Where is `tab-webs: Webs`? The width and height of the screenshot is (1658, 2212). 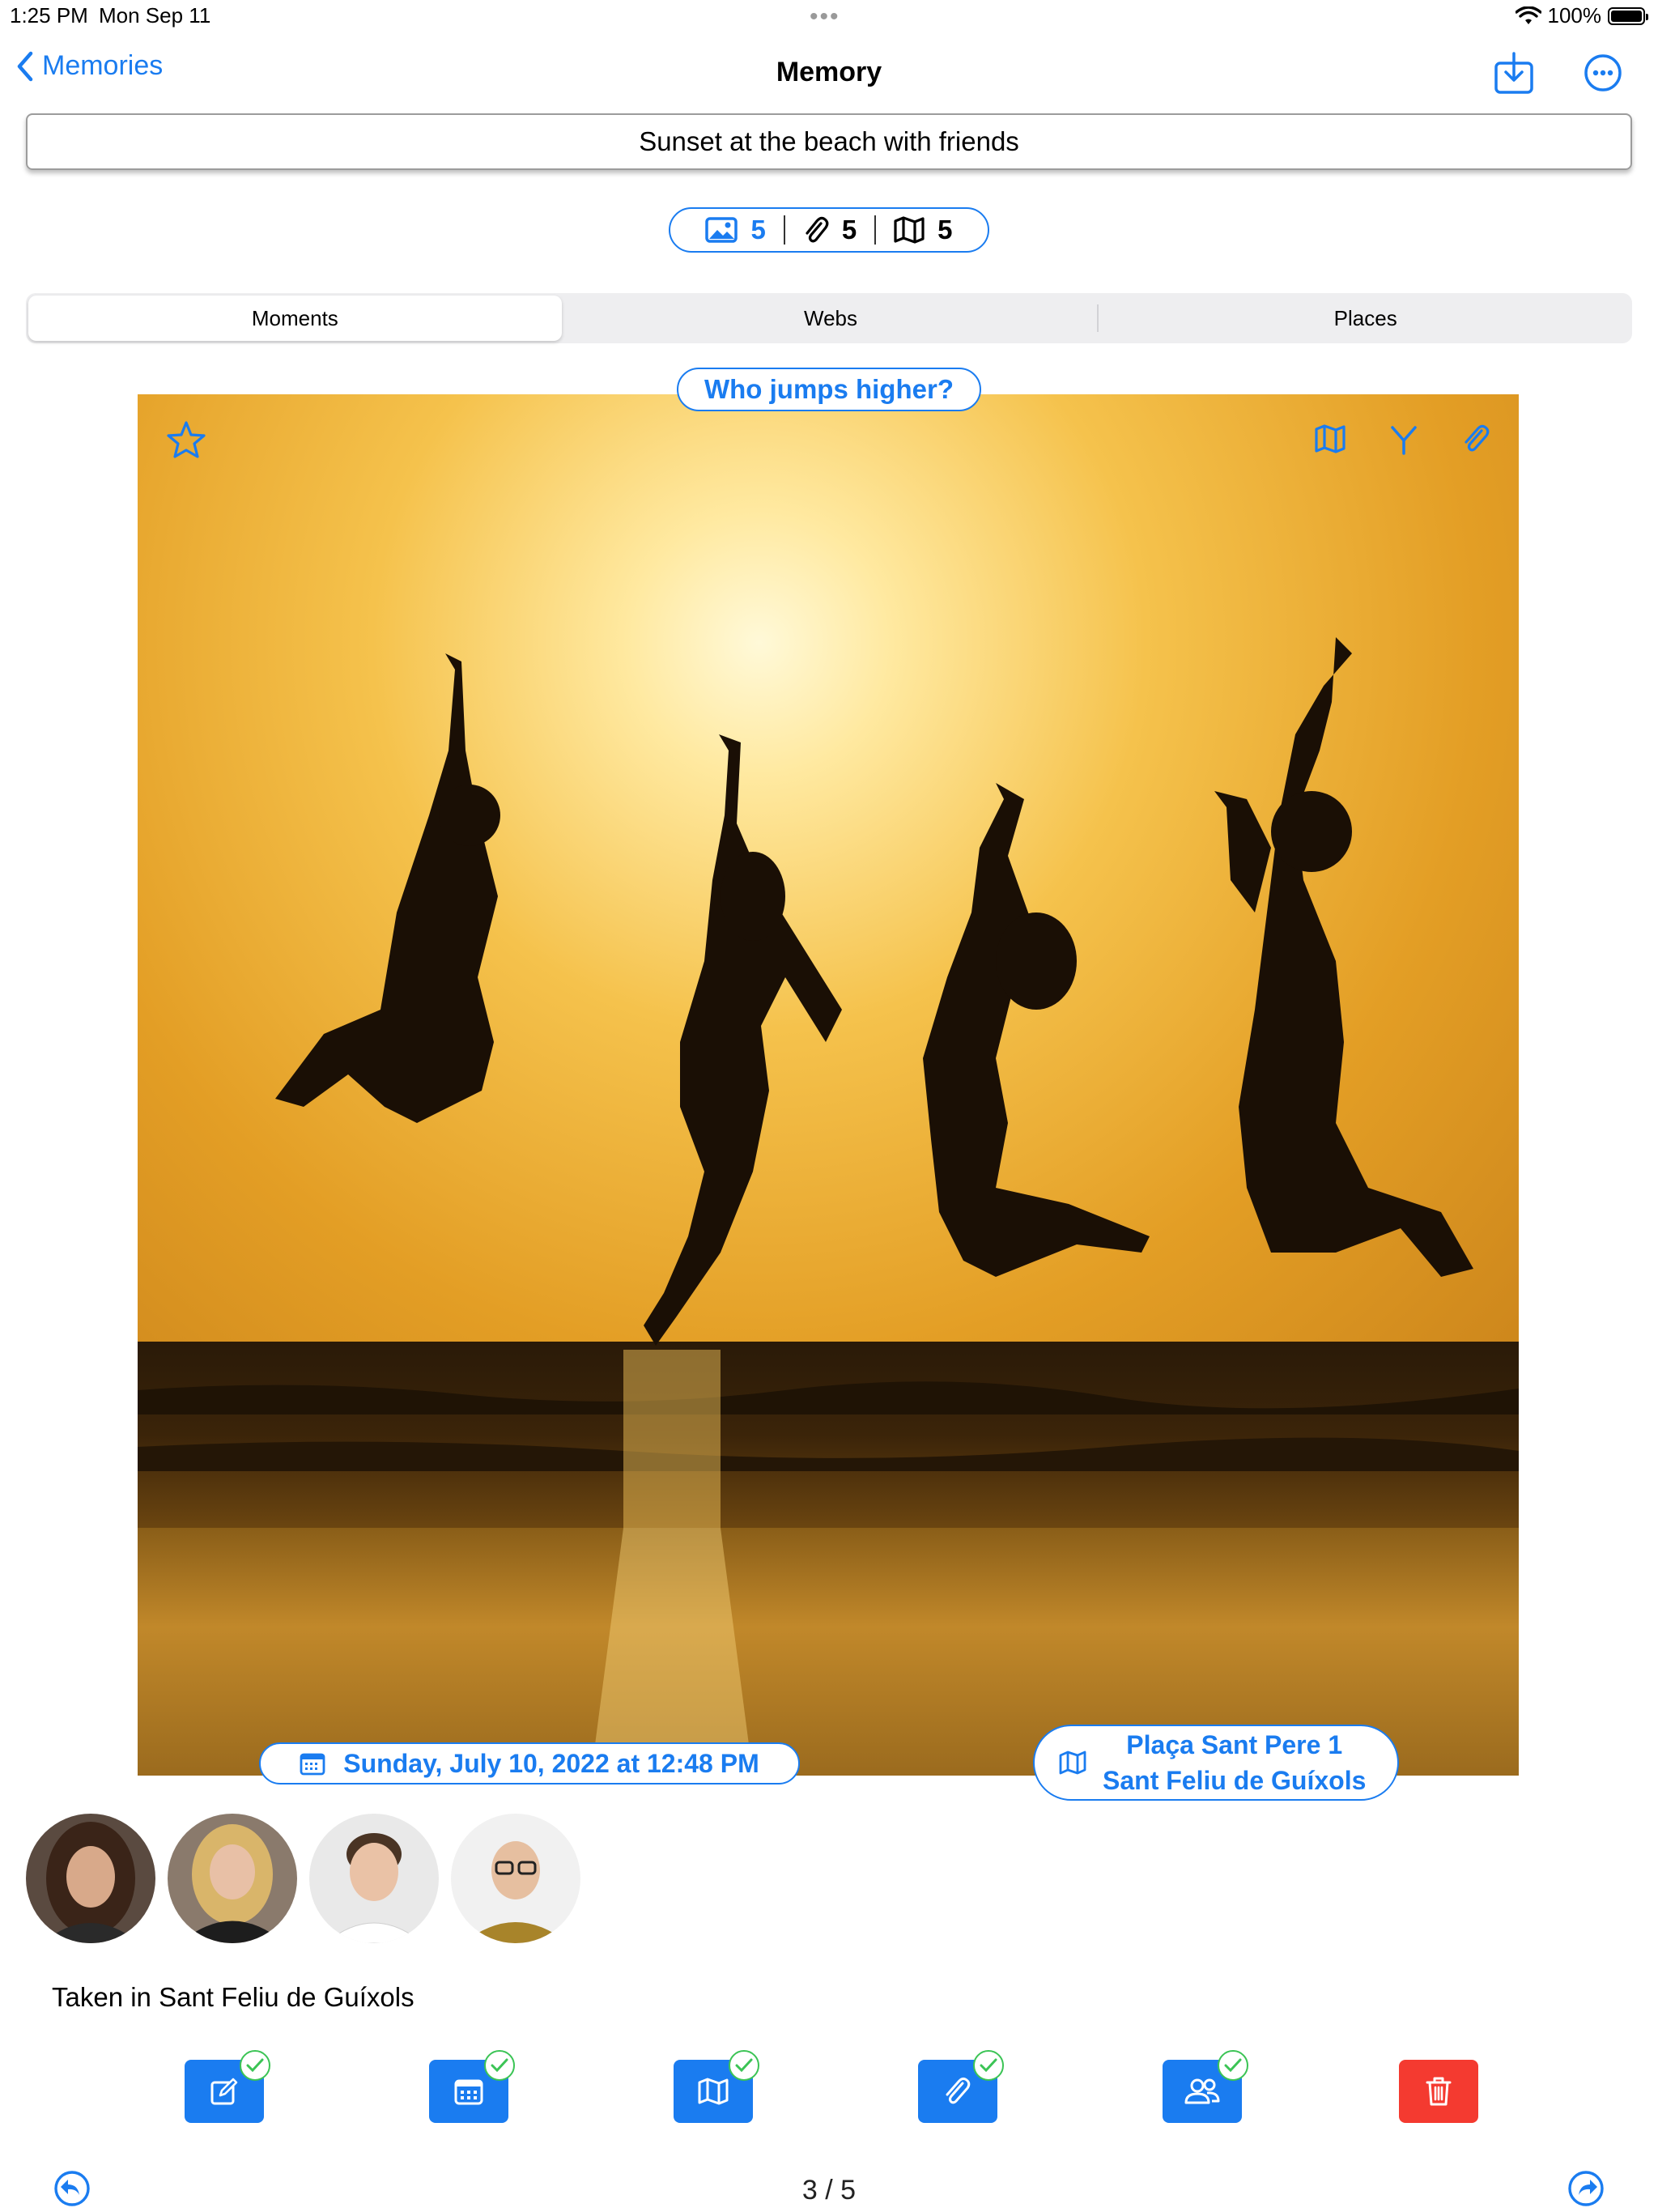
tab-webs: Webs is located at coordinates (831, 318).